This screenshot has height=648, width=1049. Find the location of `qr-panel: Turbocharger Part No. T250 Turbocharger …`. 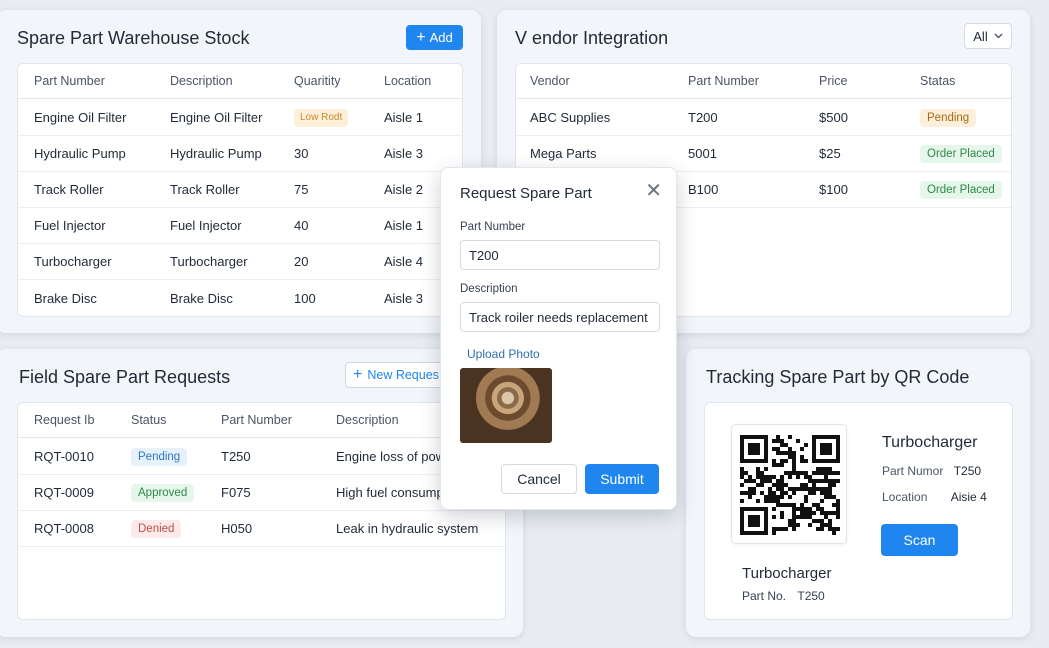

qr-panel: Turbocharger Part No. T250 Turbocharger … is located at coordinates (858, 511).